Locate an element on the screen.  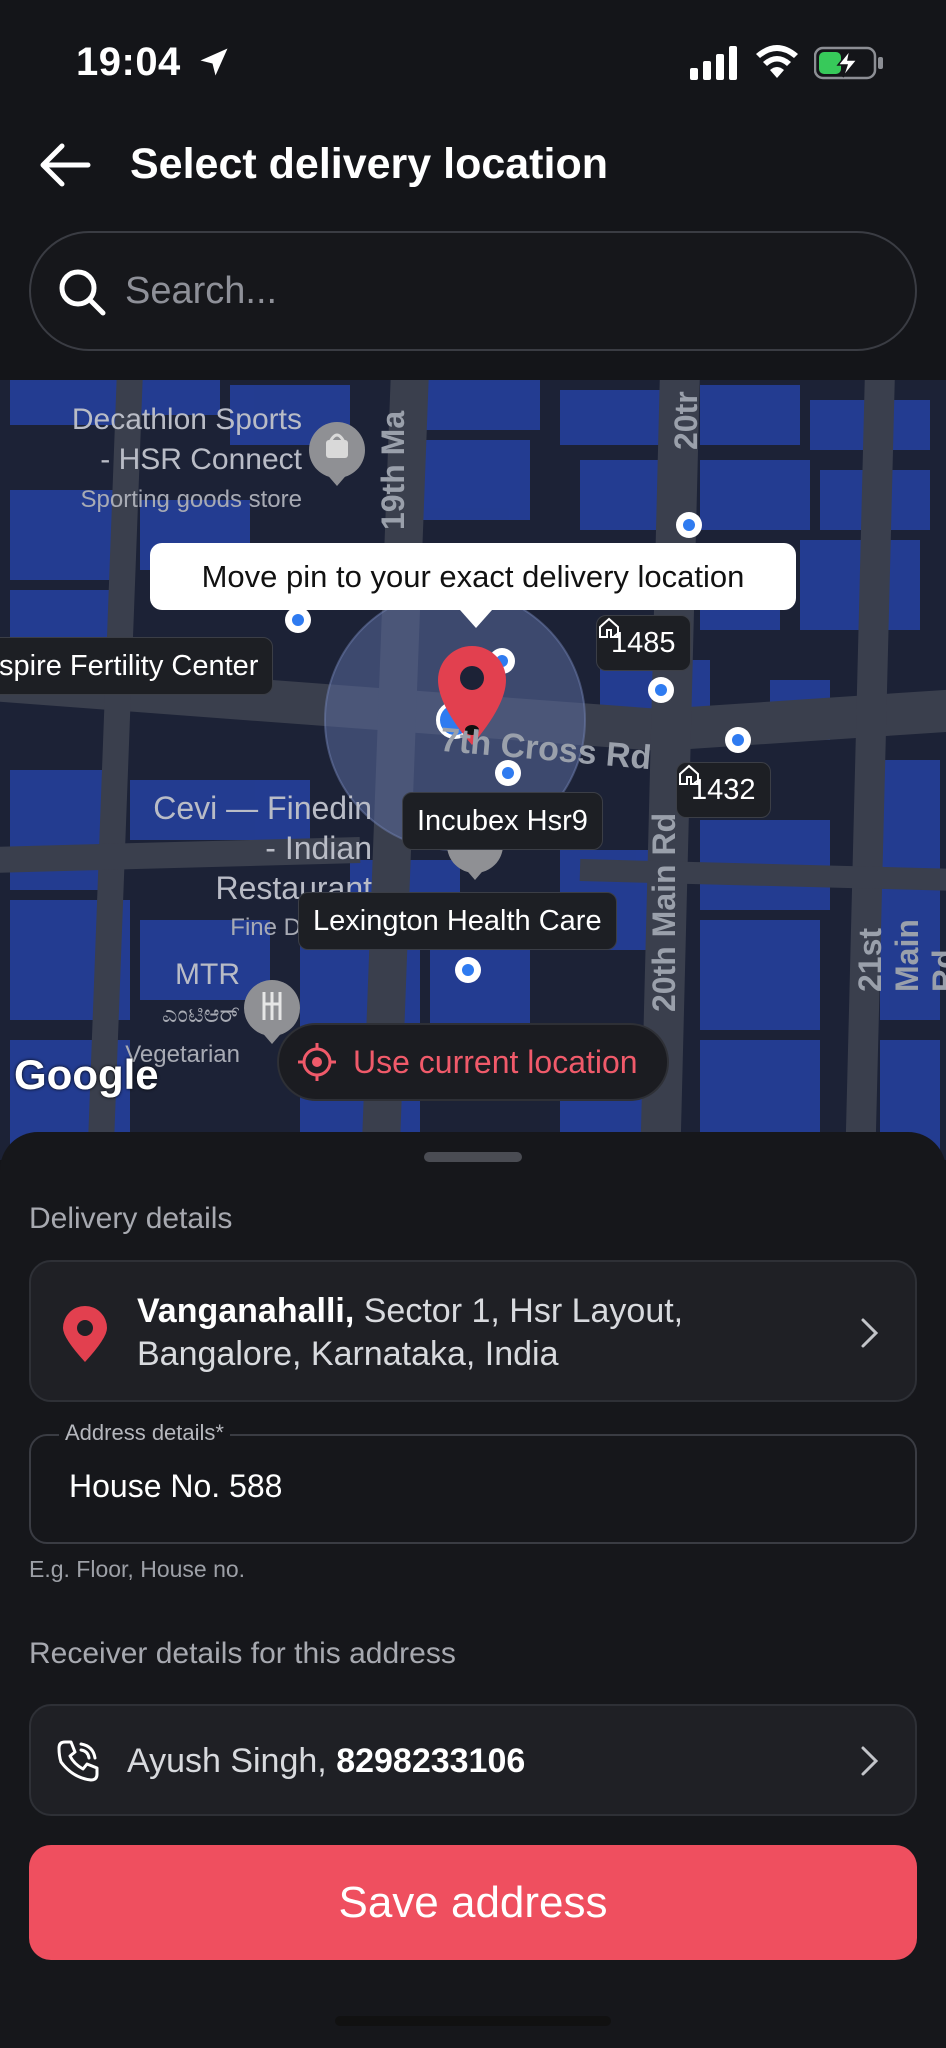
page-title: Select delivery location is located at coordinates (369, 164).